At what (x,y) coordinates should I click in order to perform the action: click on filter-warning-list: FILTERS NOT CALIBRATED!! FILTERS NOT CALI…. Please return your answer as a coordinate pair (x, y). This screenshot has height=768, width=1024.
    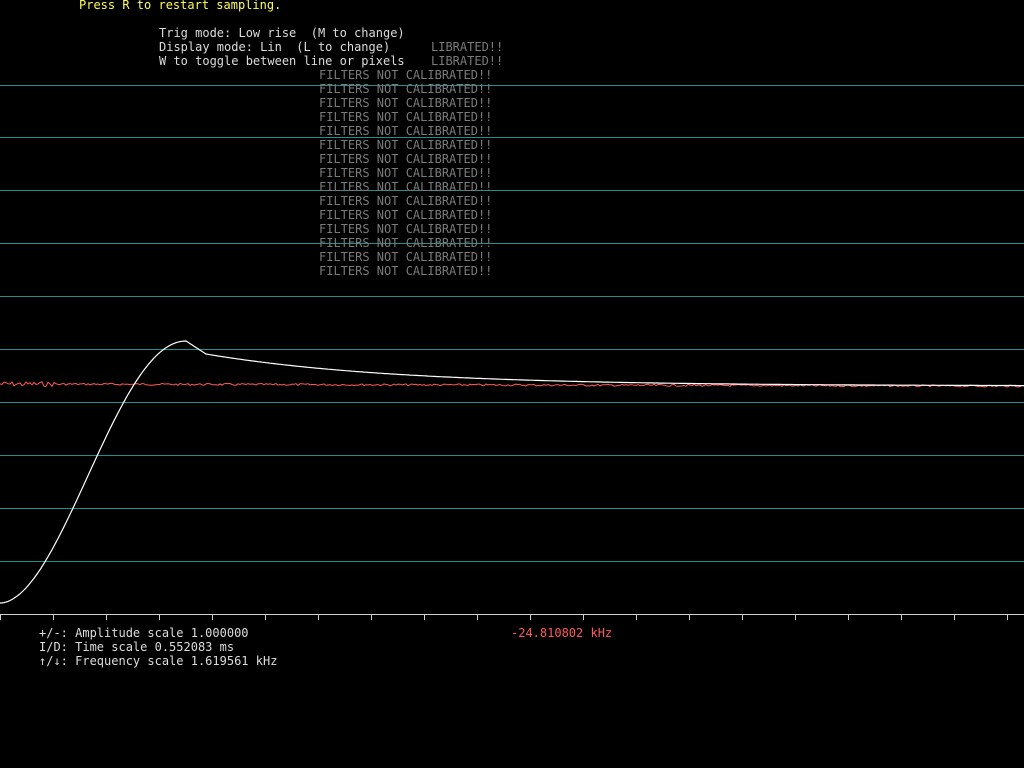
    Looking at the image, I should click on (405, 173).